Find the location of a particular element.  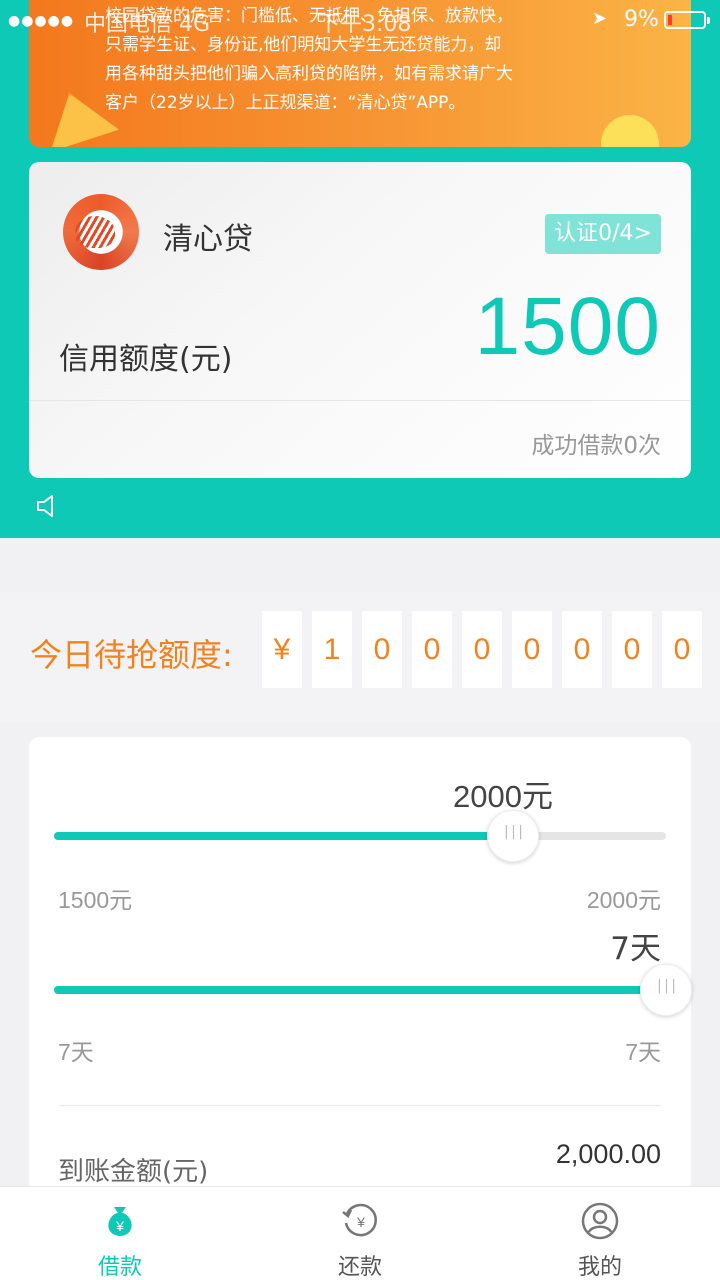

credit-limit-amount: 1500 is located at coordinates (567, 326).